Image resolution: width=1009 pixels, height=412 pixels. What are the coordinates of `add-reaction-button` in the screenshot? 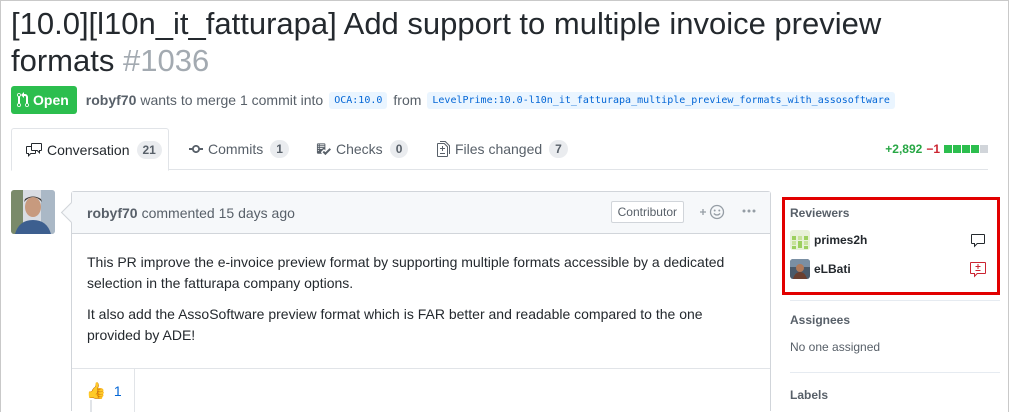 It's located at (712, 212).